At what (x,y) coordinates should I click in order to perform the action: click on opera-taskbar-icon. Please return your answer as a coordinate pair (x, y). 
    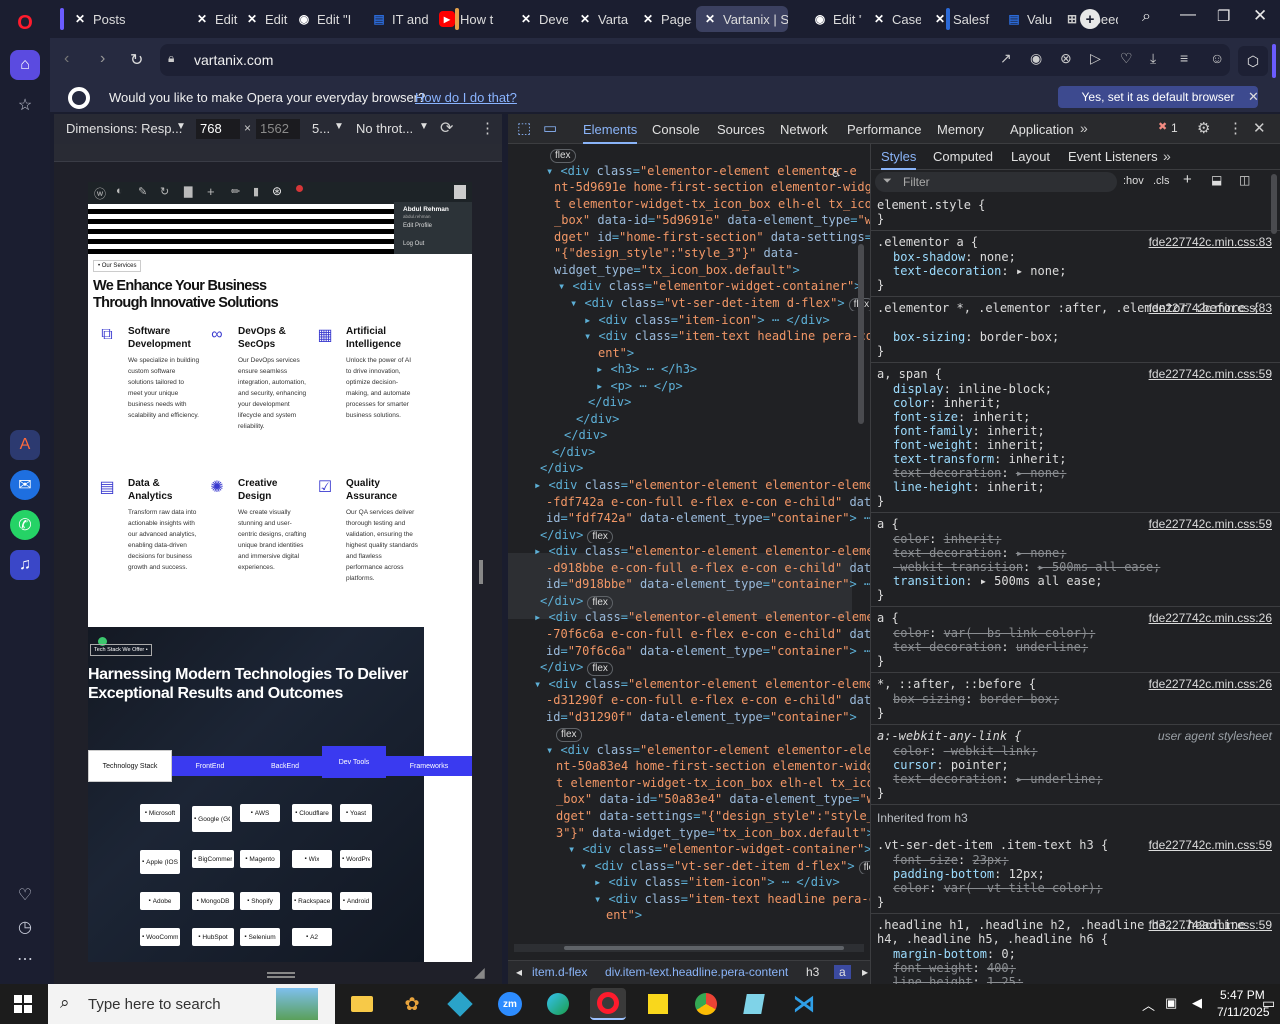
    Looking at the image, I should click on (608, 1004).